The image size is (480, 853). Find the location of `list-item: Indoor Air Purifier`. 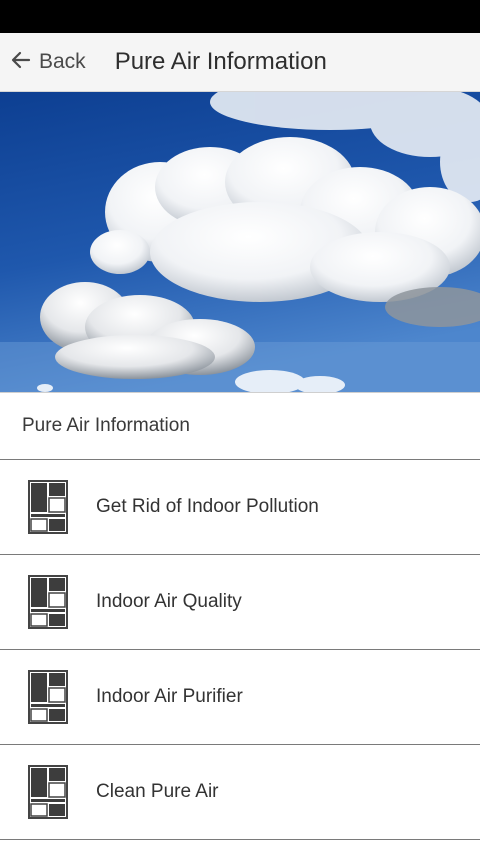

list-item: Indoor Air Purifier is located at coordinates (240, 697).